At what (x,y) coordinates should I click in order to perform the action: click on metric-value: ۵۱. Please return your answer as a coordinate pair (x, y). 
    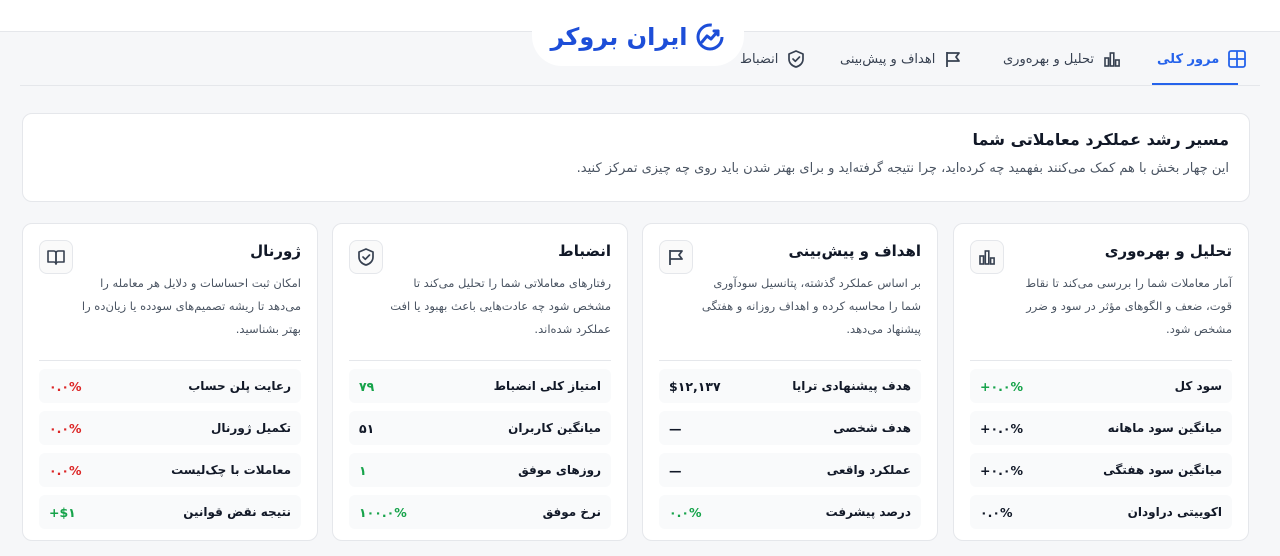
    Looking at the image, I should click on (367, 428).